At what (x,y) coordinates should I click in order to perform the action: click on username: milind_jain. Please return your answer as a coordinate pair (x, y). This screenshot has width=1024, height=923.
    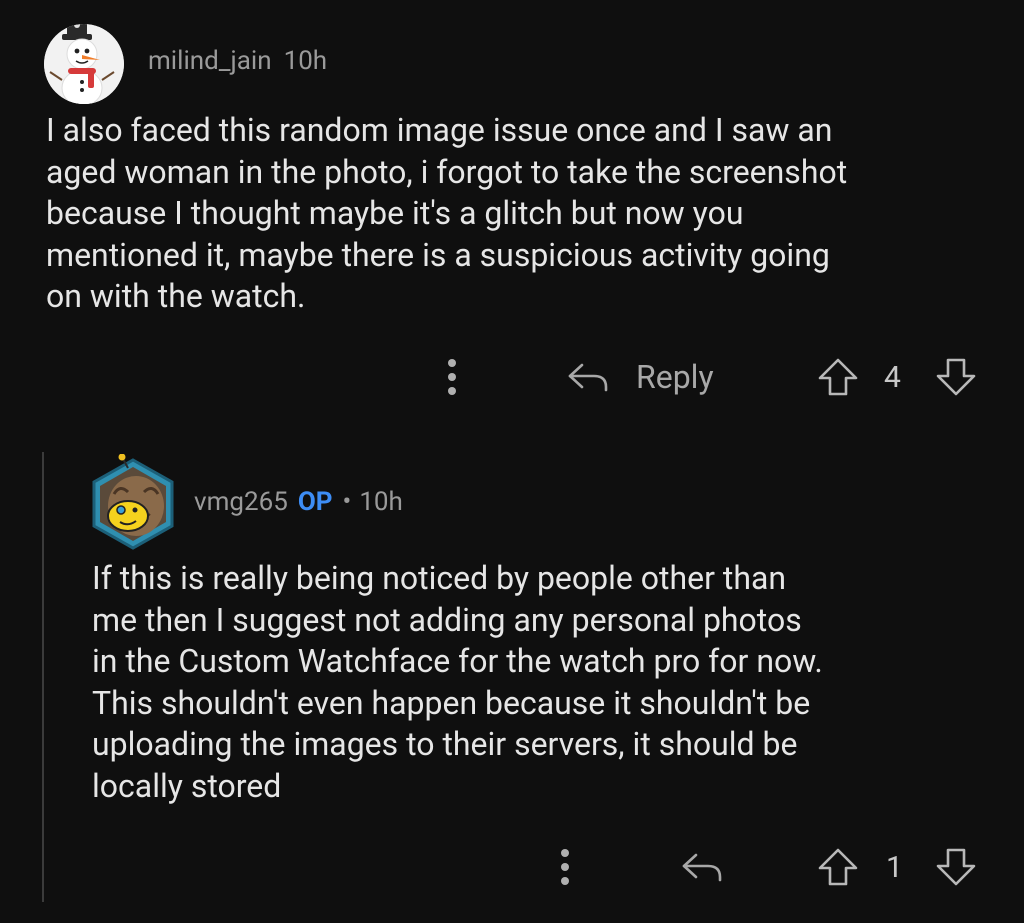
    Looking at the image, I should click on (210, 61).